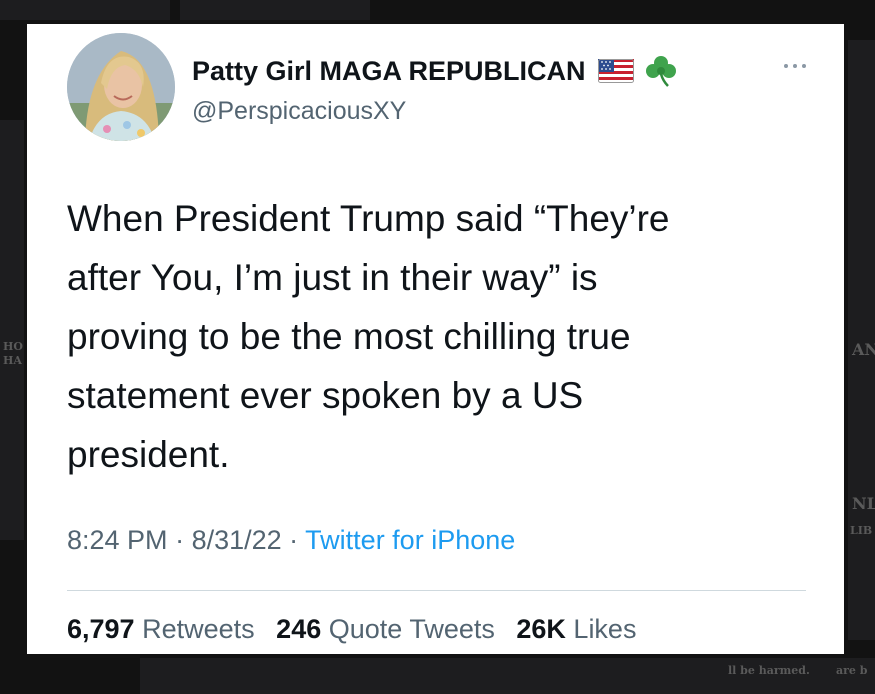  Describe the element at coordinates (541, 629) in the screenshot. I see `likes-count: 26K` at that location.